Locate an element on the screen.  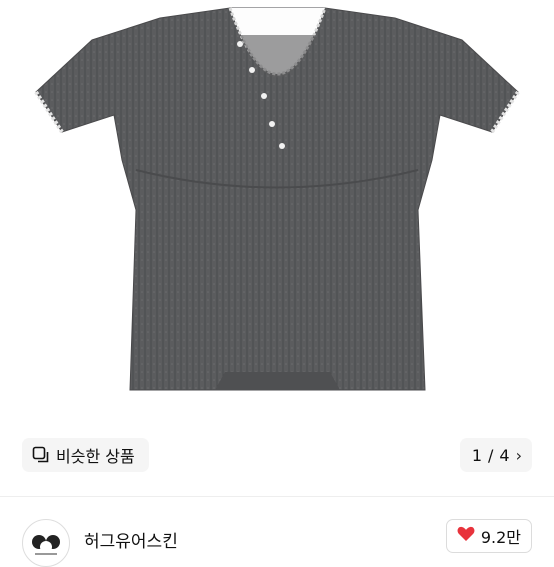
avatar is located at coordinates (46, 543).